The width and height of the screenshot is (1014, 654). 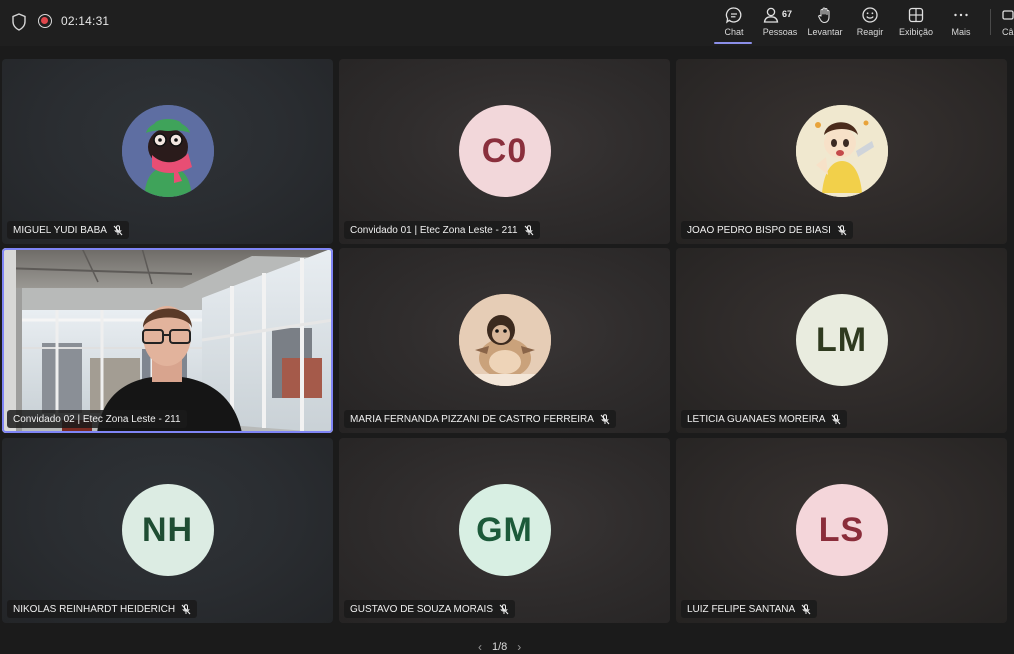 I want to click on shield-icon, so click(x=19, y=22).